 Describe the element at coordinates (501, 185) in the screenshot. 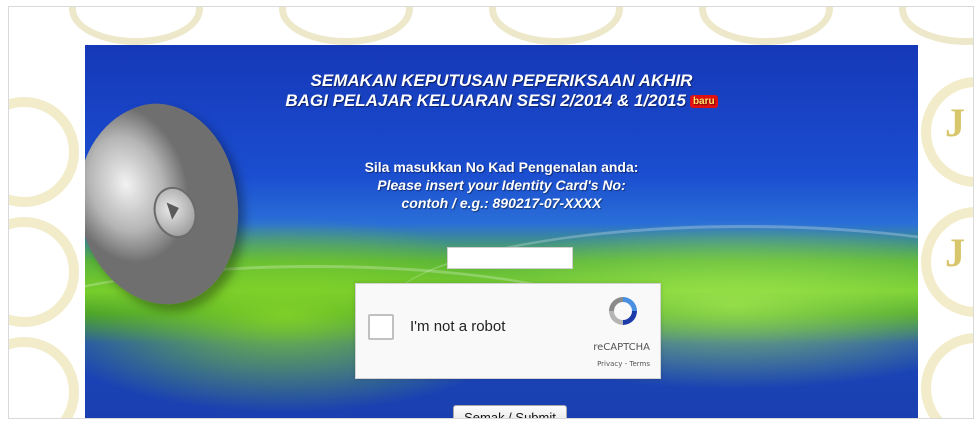

I see `instruction-english: Please insert your Identity Card's No:` at that location.